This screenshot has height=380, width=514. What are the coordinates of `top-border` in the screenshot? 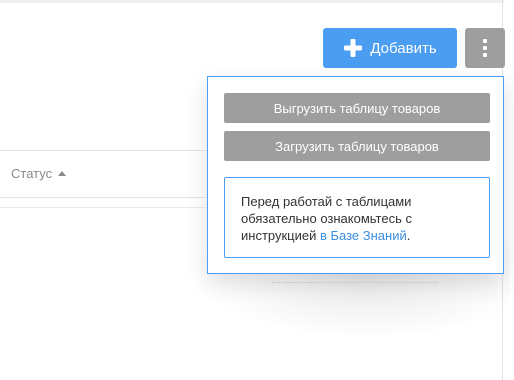 It's located at (252, 1).